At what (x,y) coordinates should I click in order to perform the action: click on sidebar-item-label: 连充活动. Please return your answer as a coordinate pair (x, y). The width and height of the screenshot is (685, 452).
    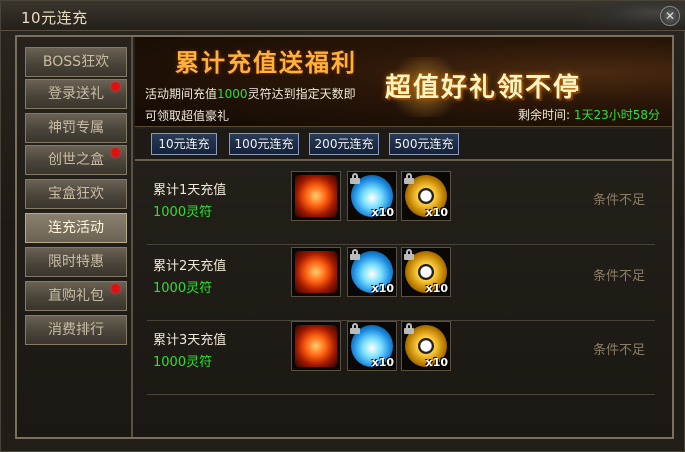
    Looking at the image, I should click on (76, 228).